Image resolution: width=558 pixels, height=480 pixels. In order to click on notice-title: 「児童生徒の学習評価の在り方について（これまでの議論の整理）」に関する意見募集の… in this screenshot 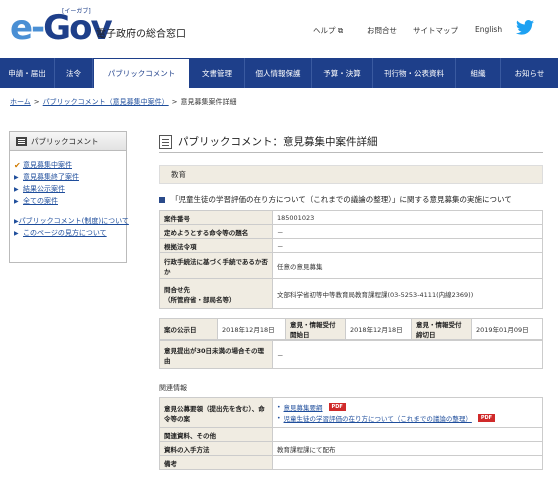, I will do `click(335, 199)`.